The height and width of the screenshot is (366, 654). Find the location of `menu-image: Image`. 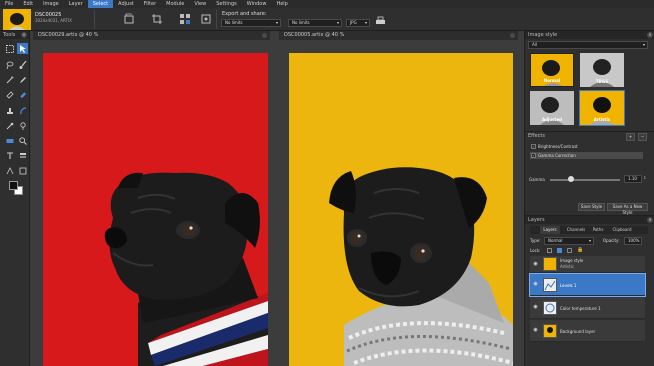

menu-image: Image is located at coordinates (51, 4).